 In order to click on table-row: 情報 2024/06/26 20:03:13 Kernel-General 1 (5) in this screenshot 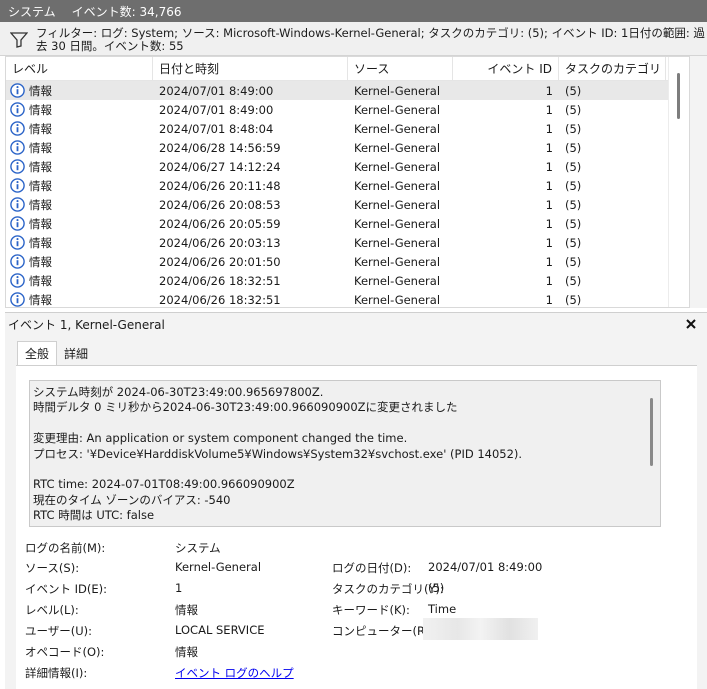, I will do `click(347, 242)`.